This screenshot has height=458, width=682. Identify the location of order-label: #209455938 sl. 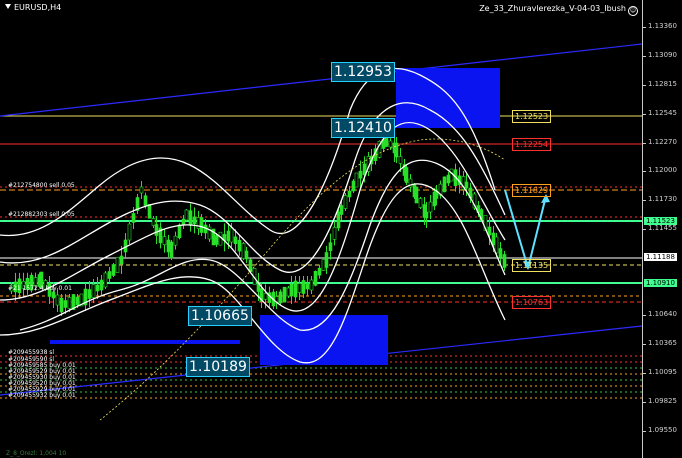
(31, 352).